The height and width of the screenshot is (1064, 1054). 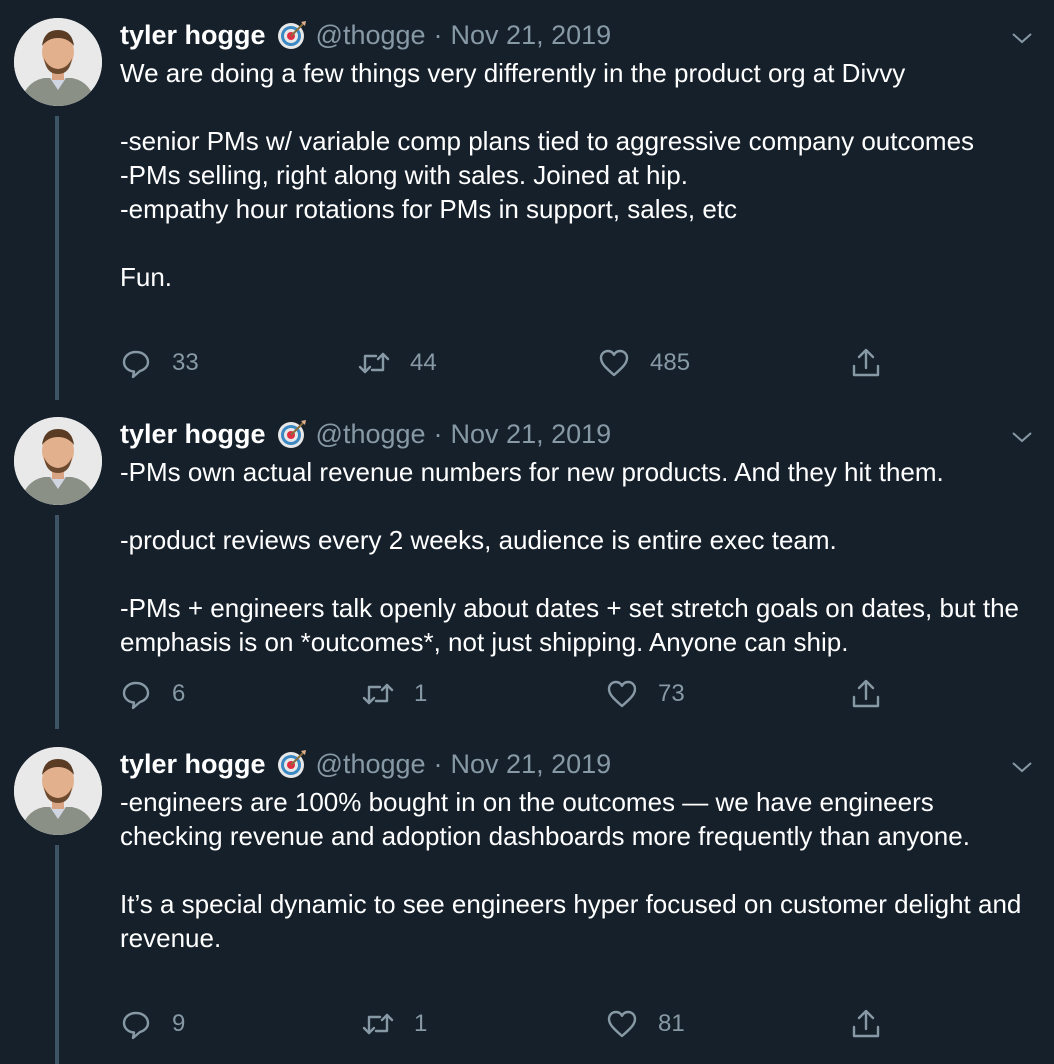 I want to click on retweet-count: 44, so click(x=423, y=362).